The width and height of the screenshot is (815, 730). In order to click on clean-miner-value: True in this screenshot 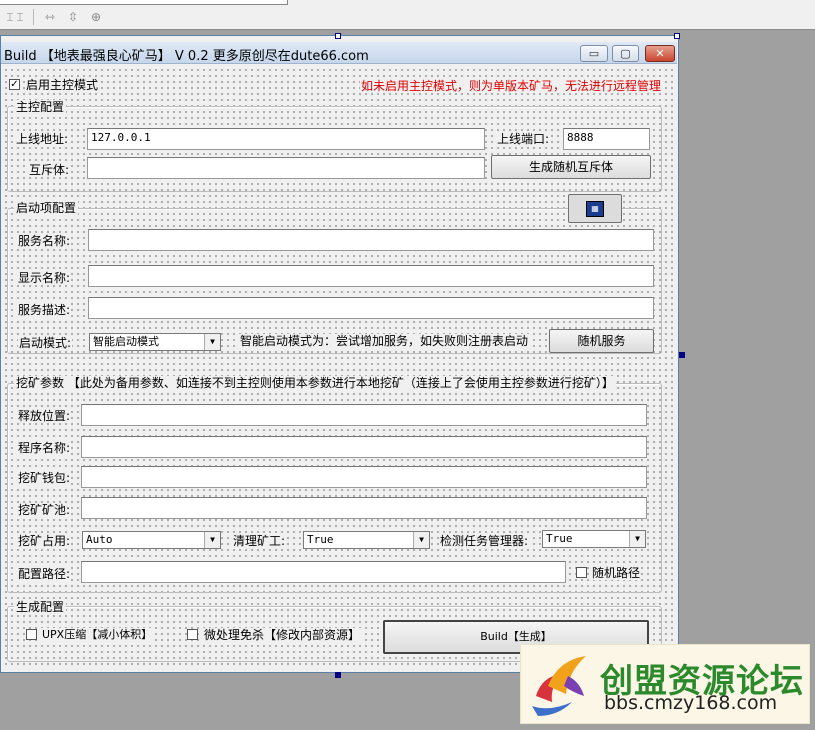, I will do `click(320, 539)`.